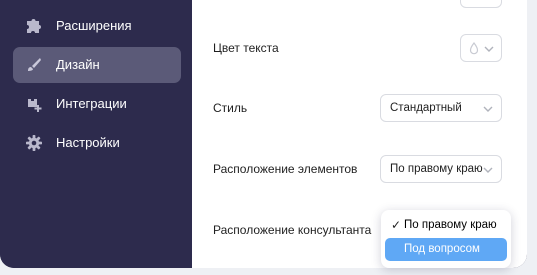  I want to click on style-label: Стиль, so click(230, 108).